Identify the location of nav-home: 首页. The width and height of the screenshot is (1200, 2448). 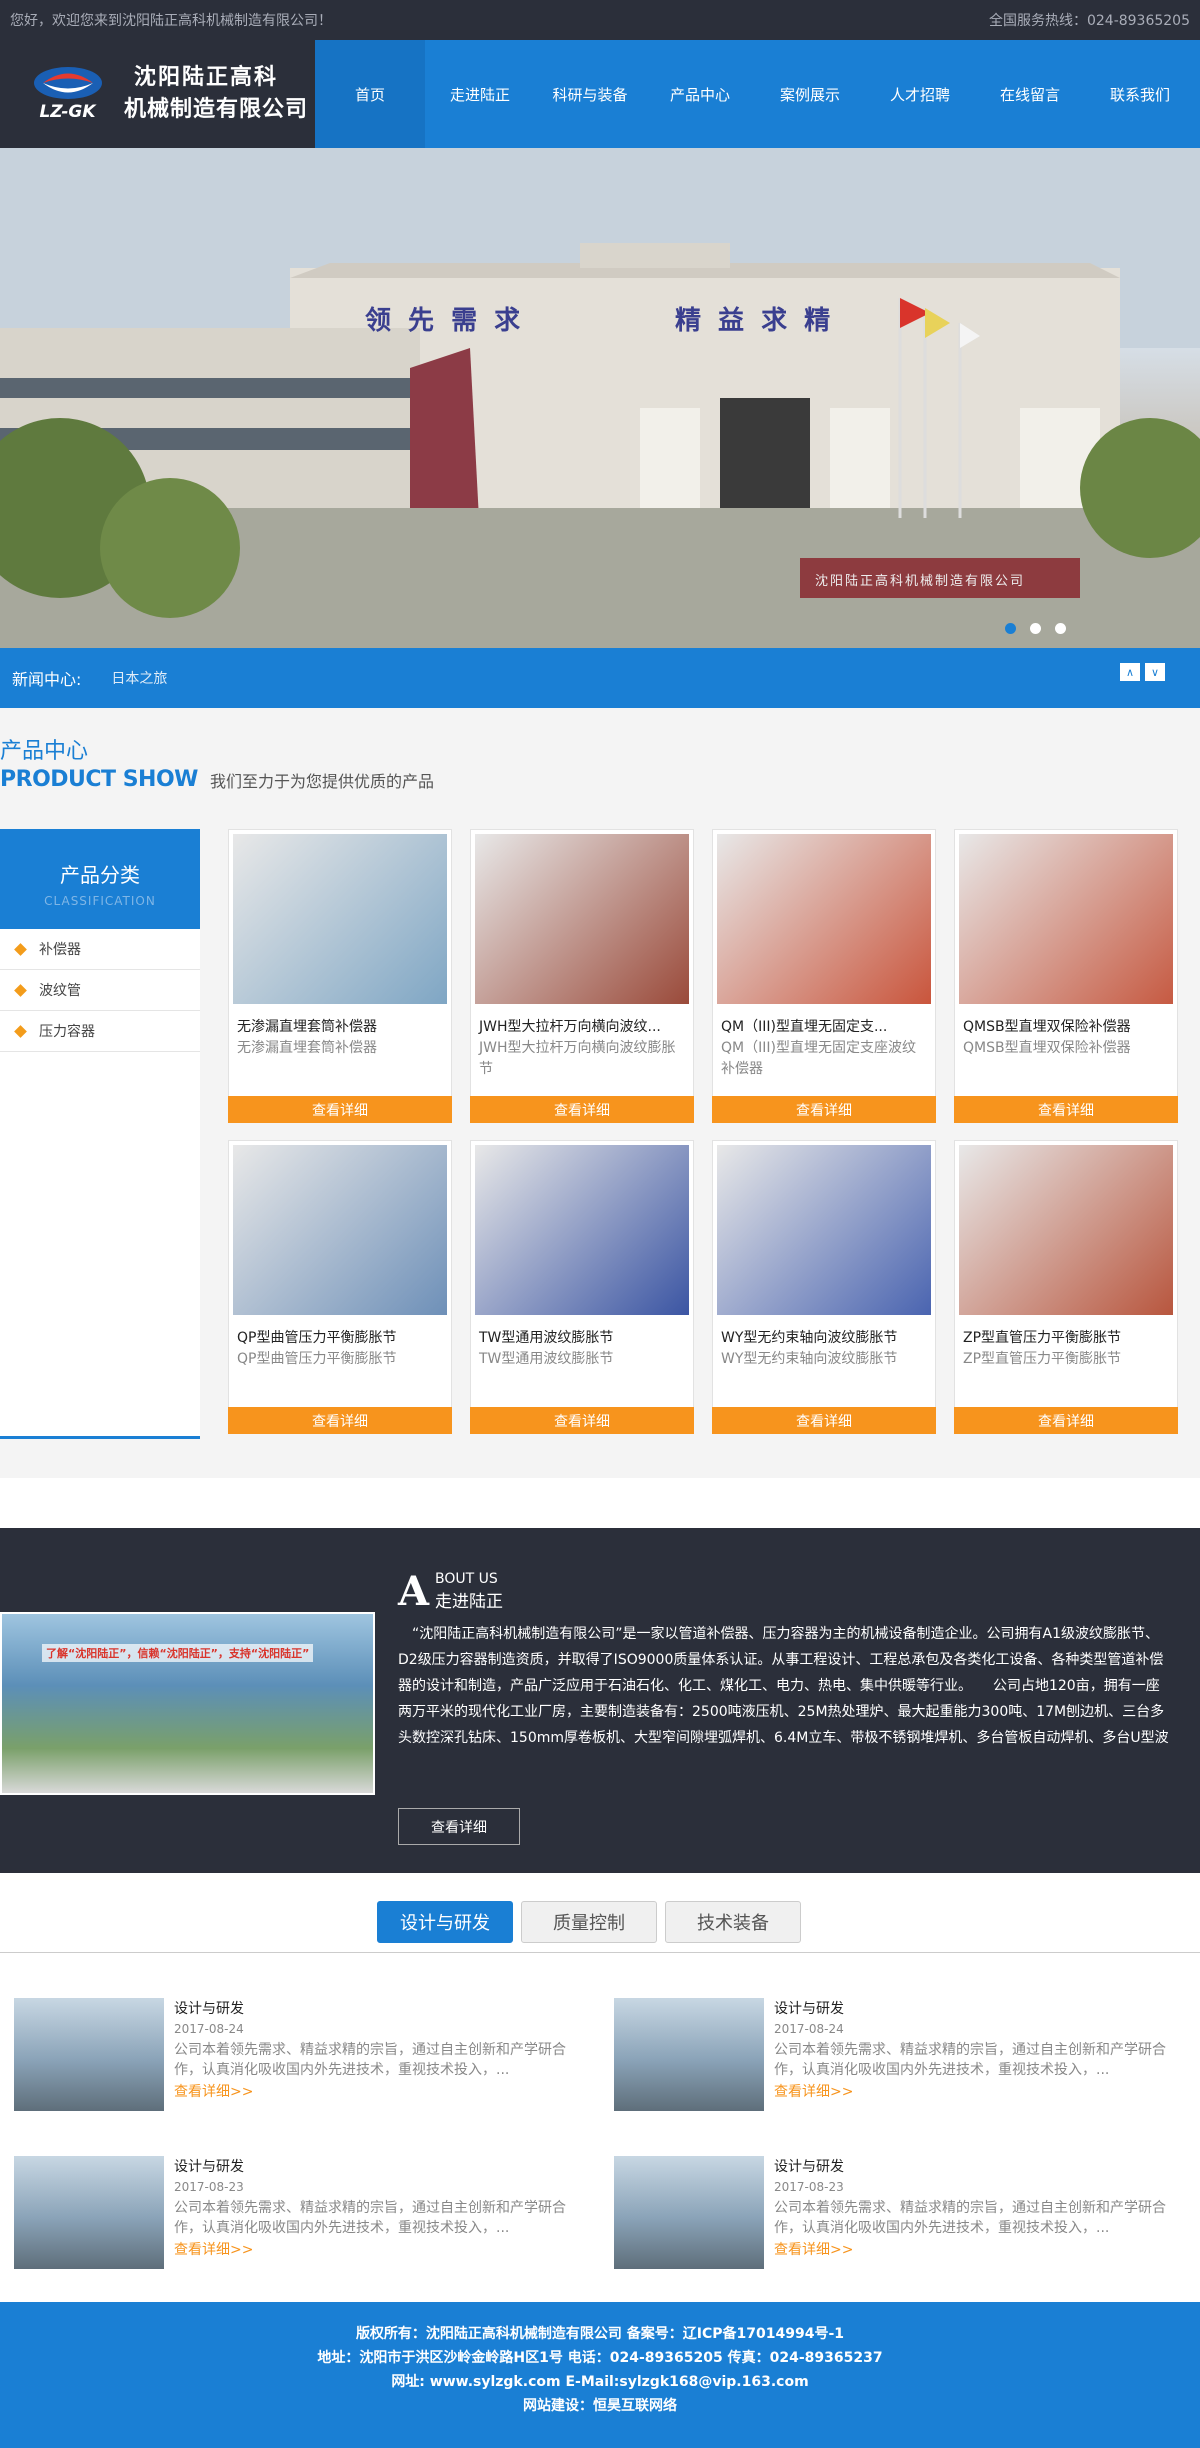
(370, 94).